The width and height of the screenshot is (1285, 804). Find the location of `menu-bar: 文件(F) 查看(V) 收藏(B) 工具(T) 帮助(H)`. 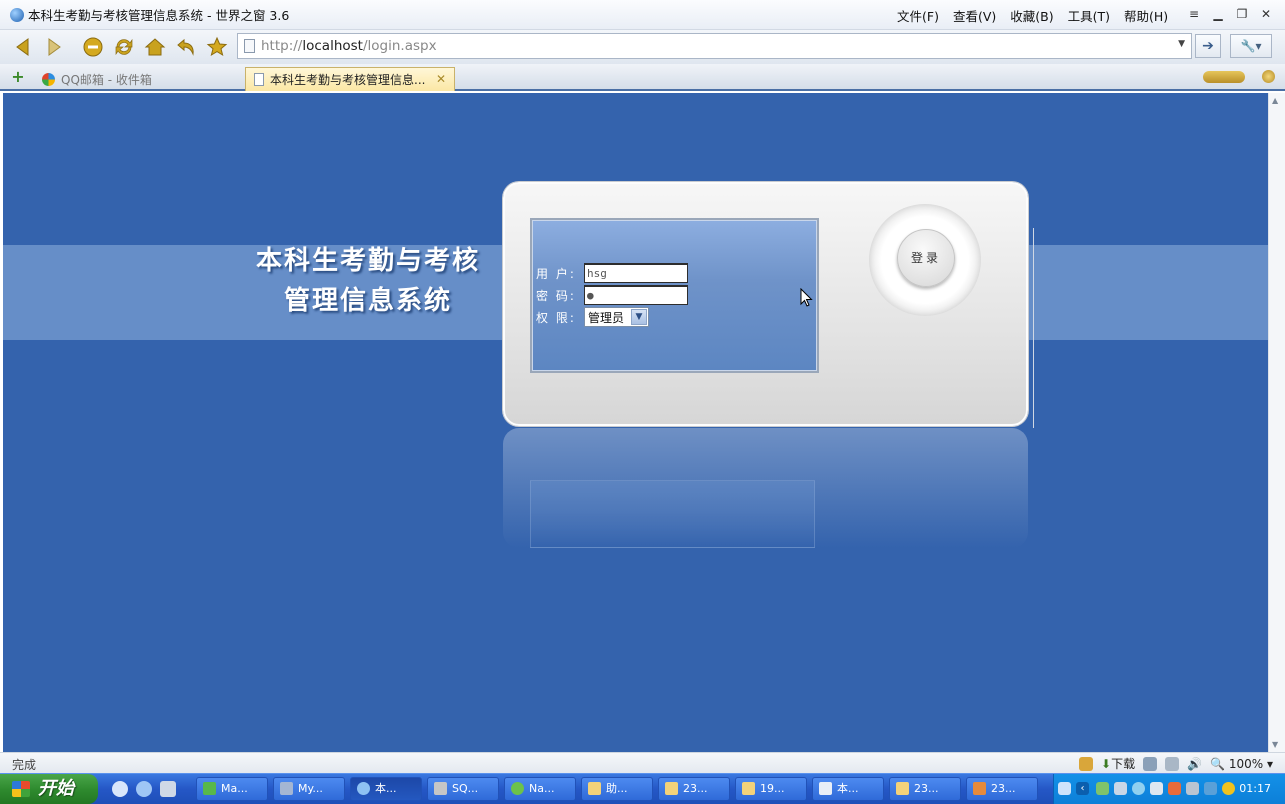

menu-bar: 文件(F) 查看(V) 收藏(B) 工具(T) 帮助(H) is located at coordinates (1032, 15).